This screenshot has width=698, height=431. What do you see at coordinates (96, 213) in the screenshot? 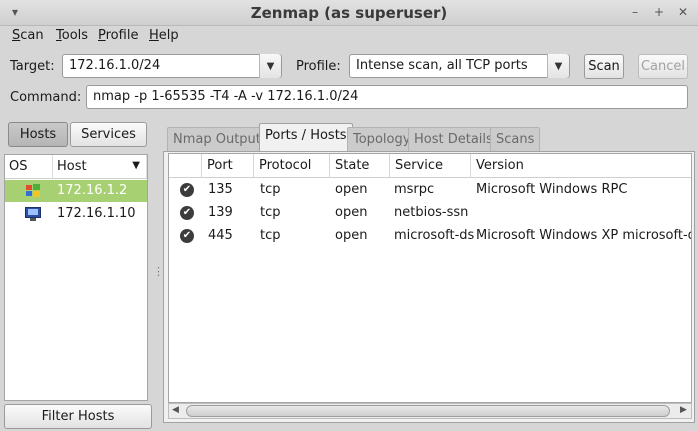
I see `host-address: 172.16.1.10` at bounding box center [96, 213].